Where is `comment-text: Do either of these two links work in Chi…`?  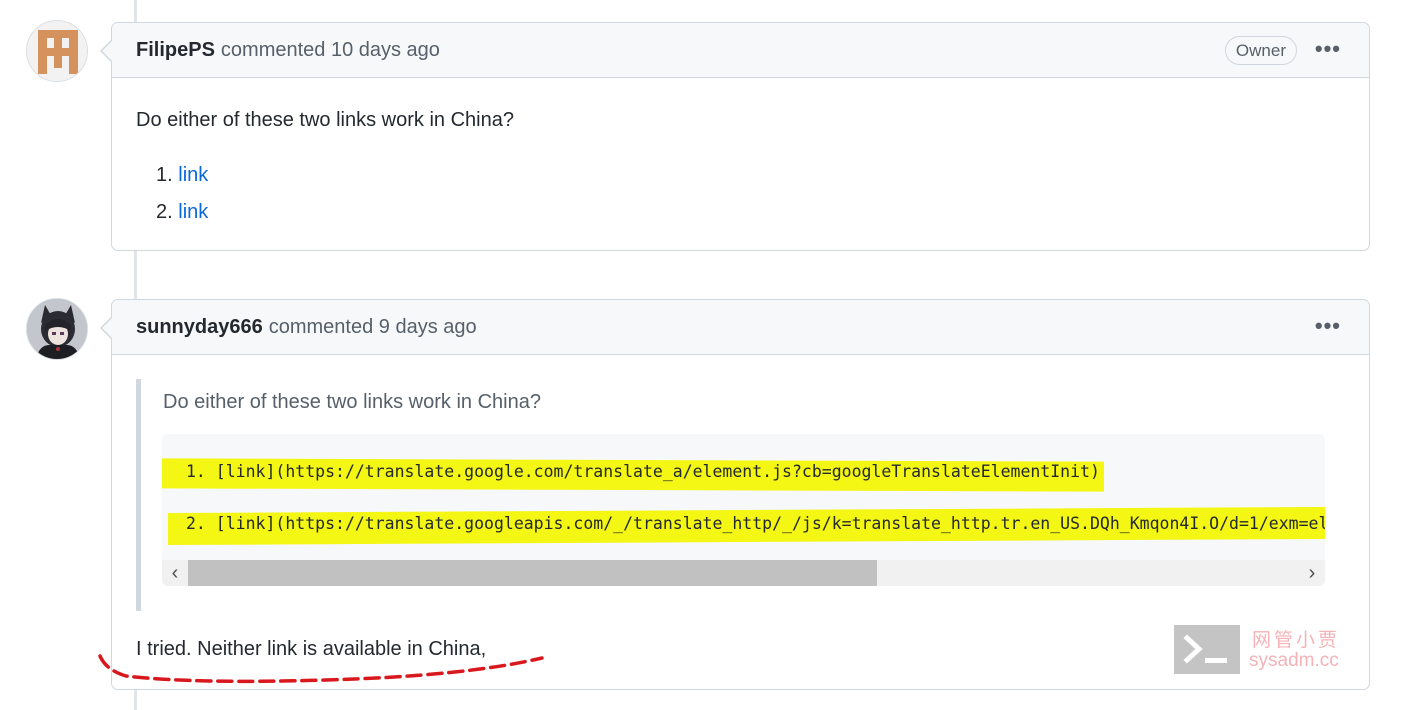
comment-text: Do either of these two links work in Chi… is located at coordinates (325, 120).